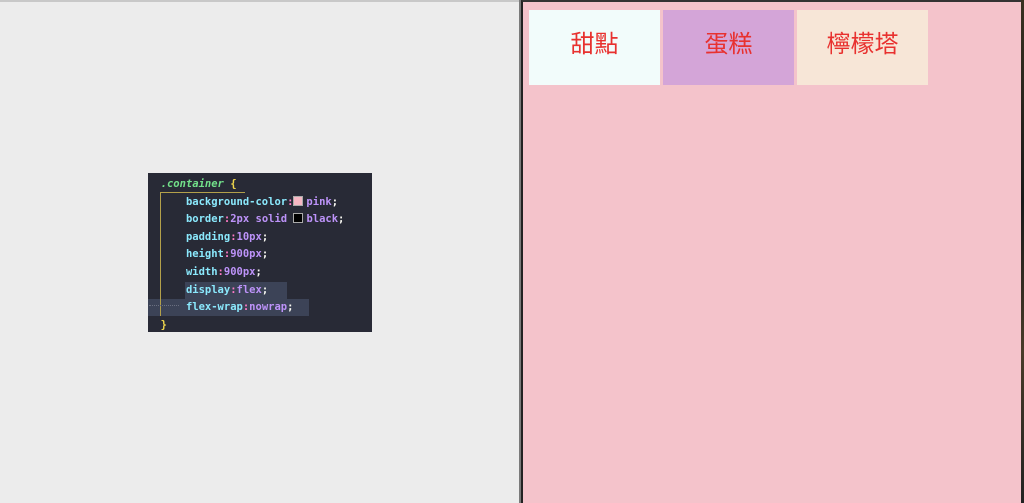 The width and height of the screenshot is (1024, 503). I want to click on indent-guide, so click(160, 254).